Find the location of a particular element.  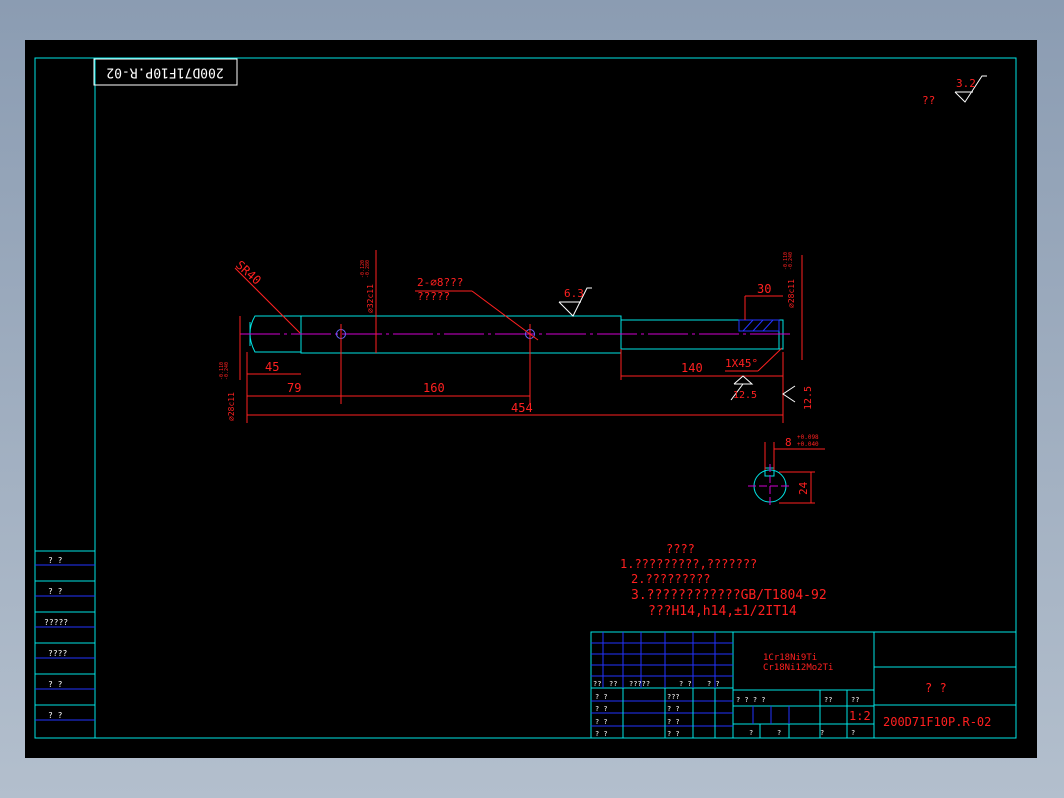

hole-callout: 2-⌀8??? ????? is located at coordinates (477, 308).